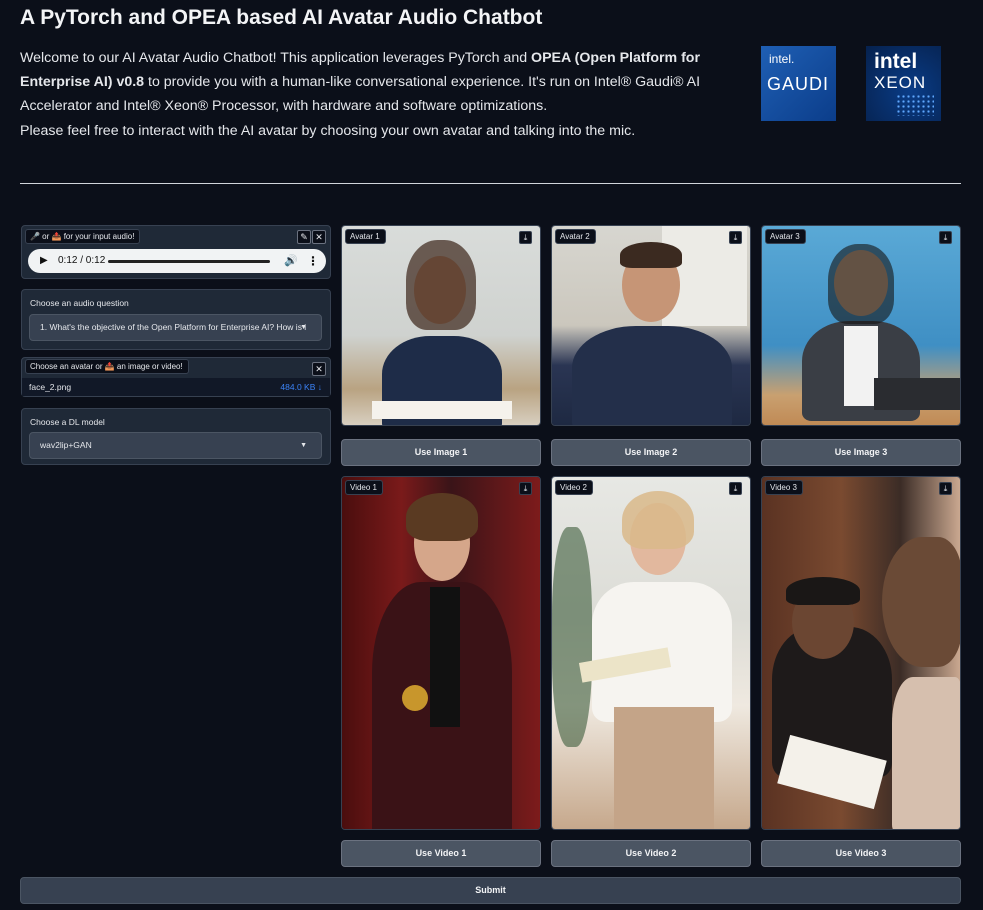  Describe the element at coordinates (490, 890) in the screenshot. I see `submit-button: Submit` at that location.